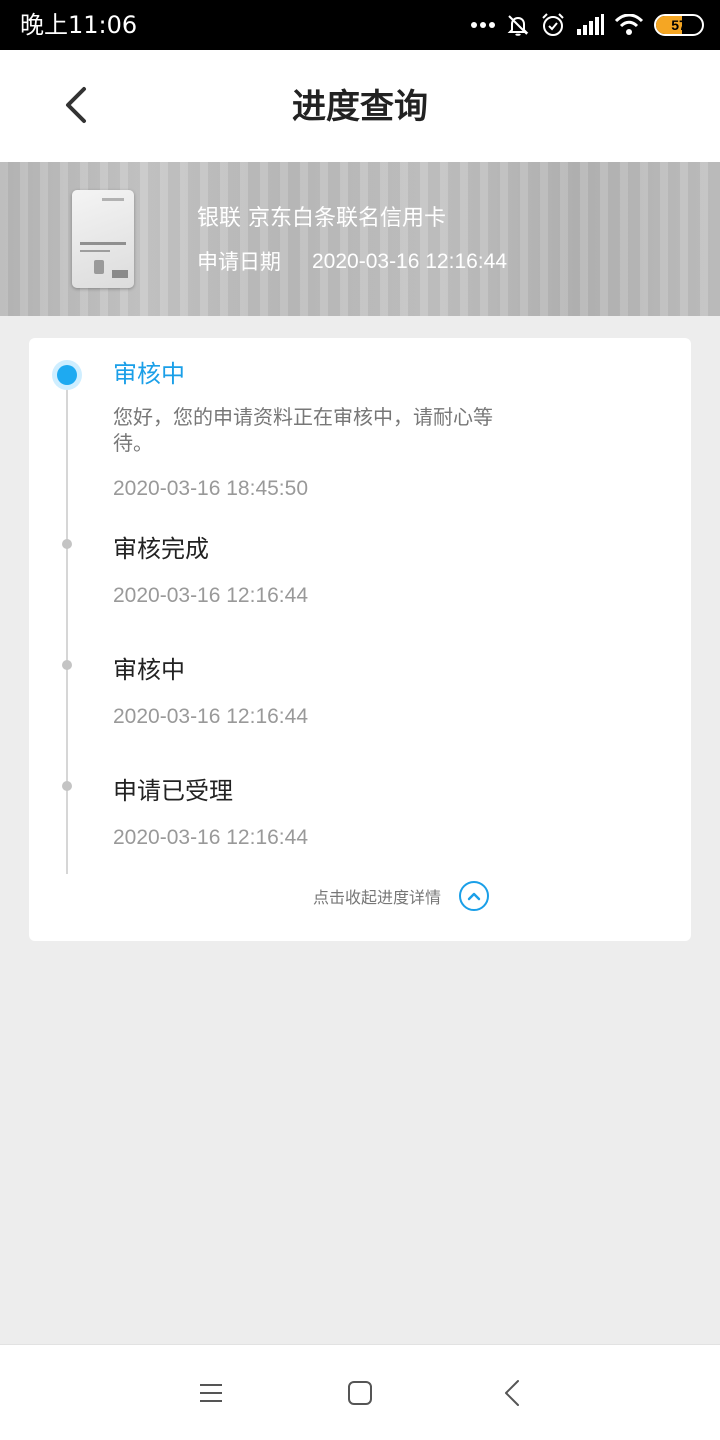 Image resolution: width=720 pixels, height=1440 pixels. Describe the element at coordinates (173, 791) in the screenshot. I see `step-title: 申请已受理` at that location.